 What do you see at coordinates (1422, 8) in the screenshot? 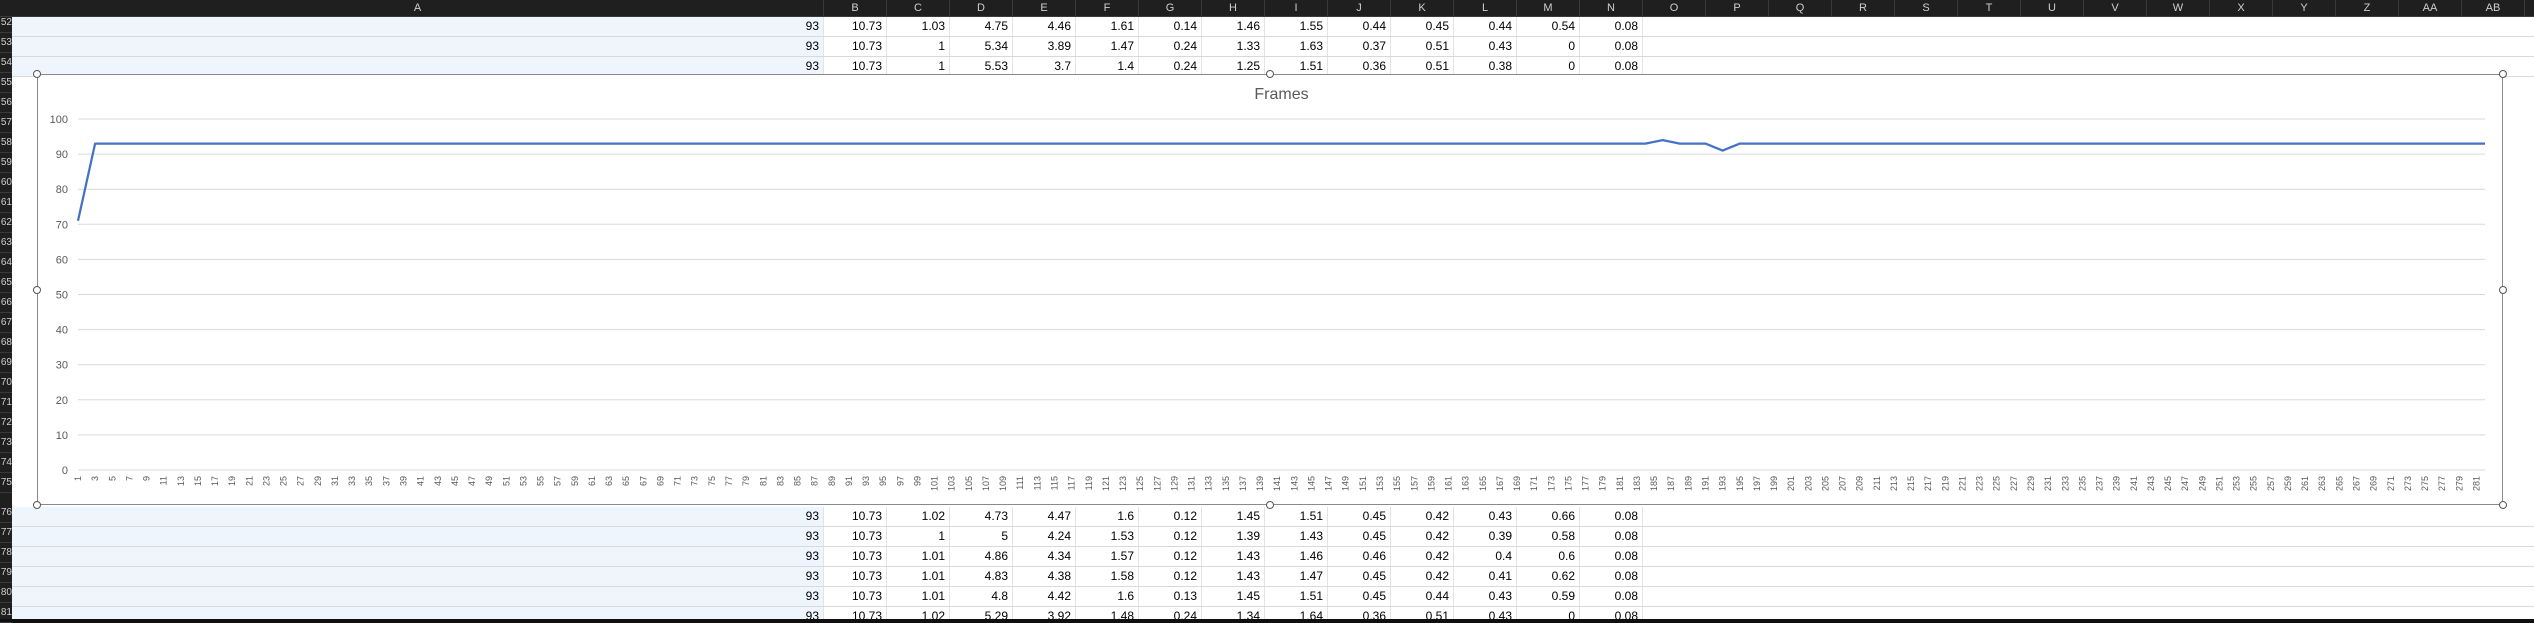
I see `column-header-k: K` at bounding box center [1422, 8].